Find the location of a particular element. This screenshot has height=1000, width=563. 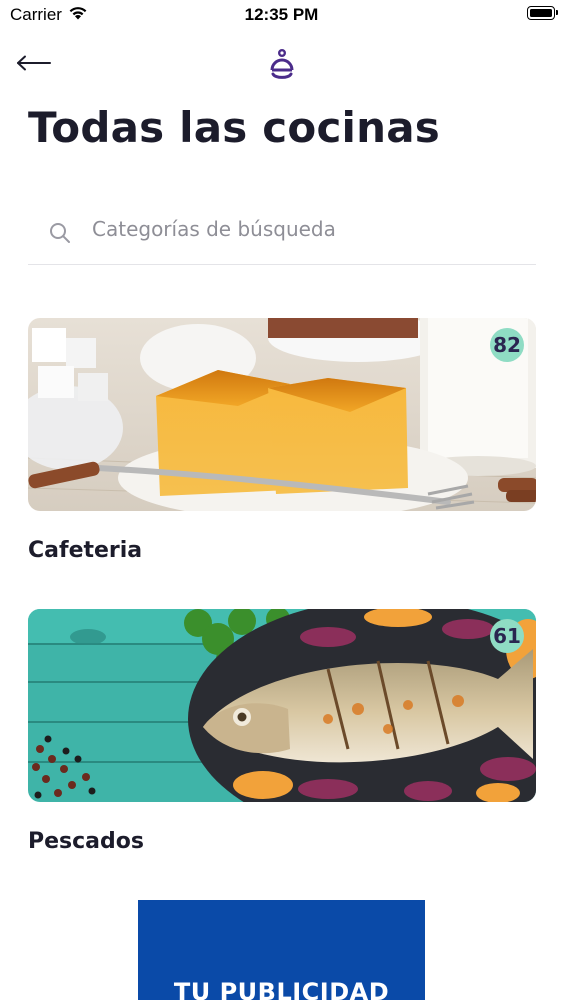

battery-icon is located at coordinates (542, 13).